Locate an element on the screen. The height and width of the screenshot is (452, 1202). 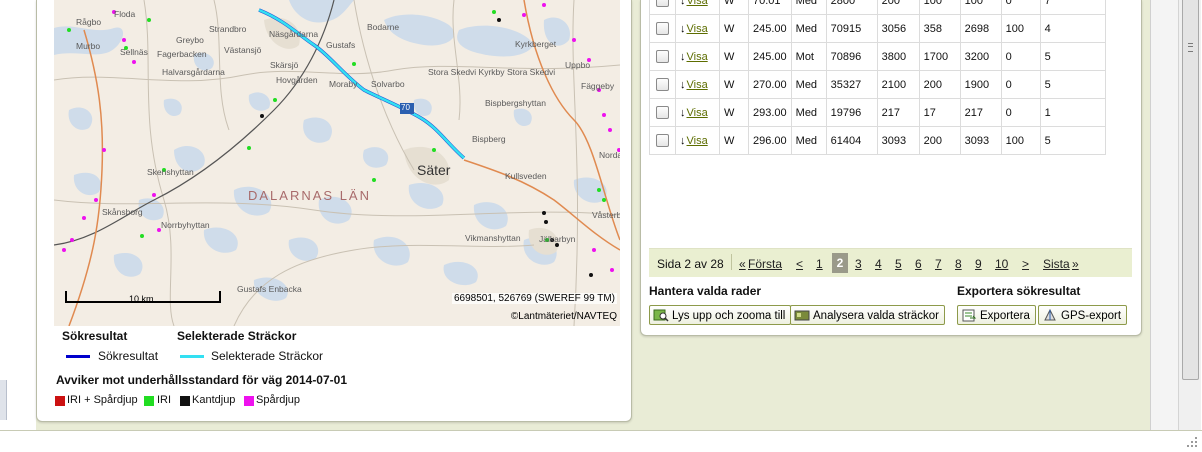
cell-id: 61404 is located at coordinates (851, 140).